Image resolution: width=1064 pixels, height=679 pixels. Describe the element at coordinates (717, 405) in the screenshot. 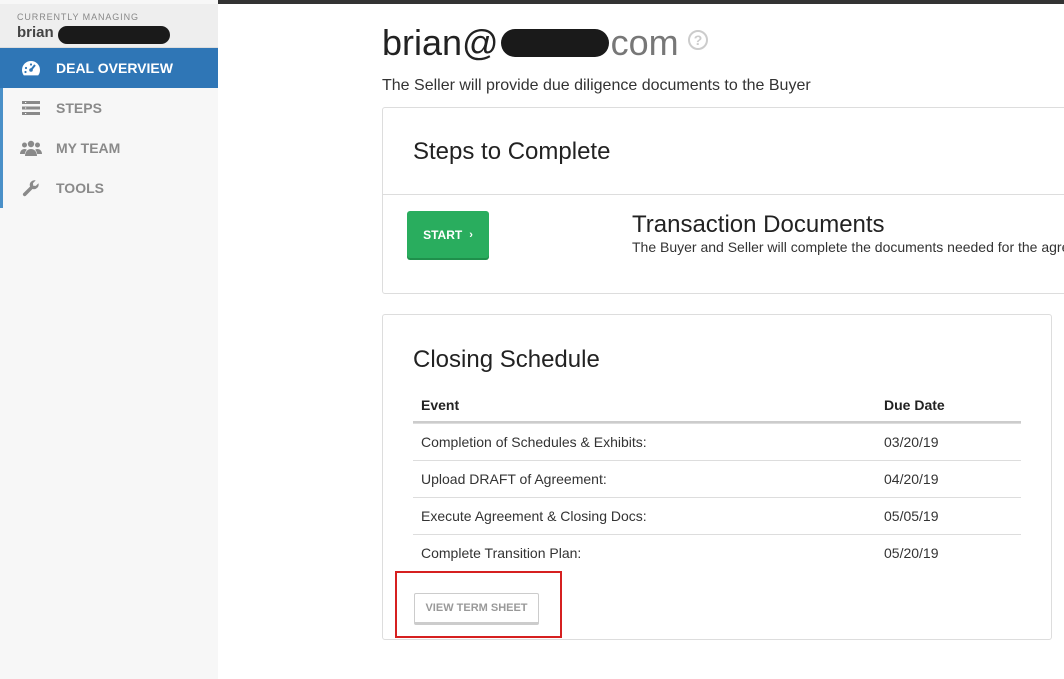

I see `table-header-row: Event Due Date` at that location.